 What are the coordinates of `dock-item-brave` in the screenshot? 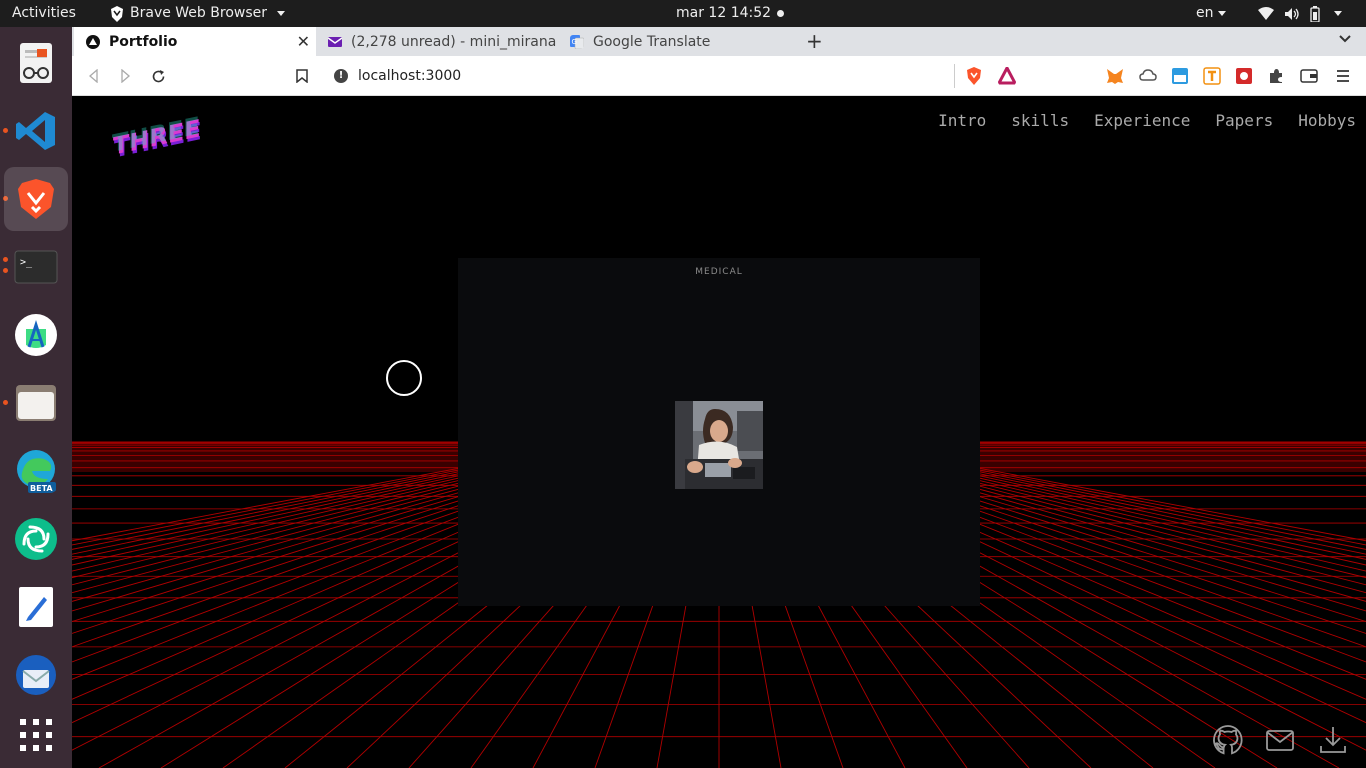 It's located at (36, 199).